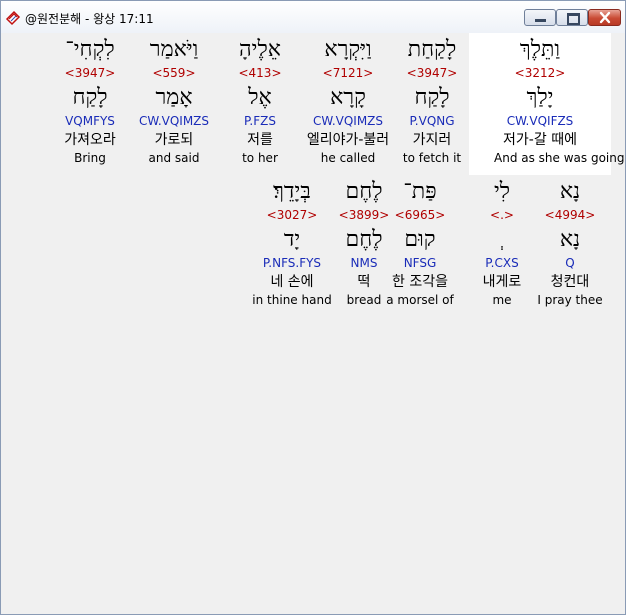 The image size is (626, 615). I want to click on parsing-code: VQMFYS, so click(90, 121).